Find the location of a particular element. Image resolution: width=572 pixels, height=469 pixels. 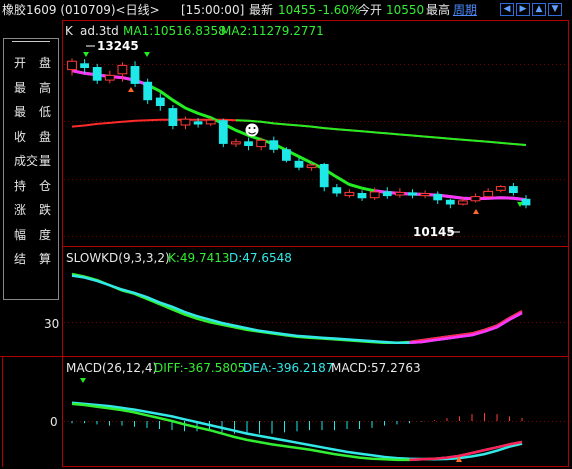

macd-legend-dea: DEA:-396.2187 is located at coordinates (288, 368).